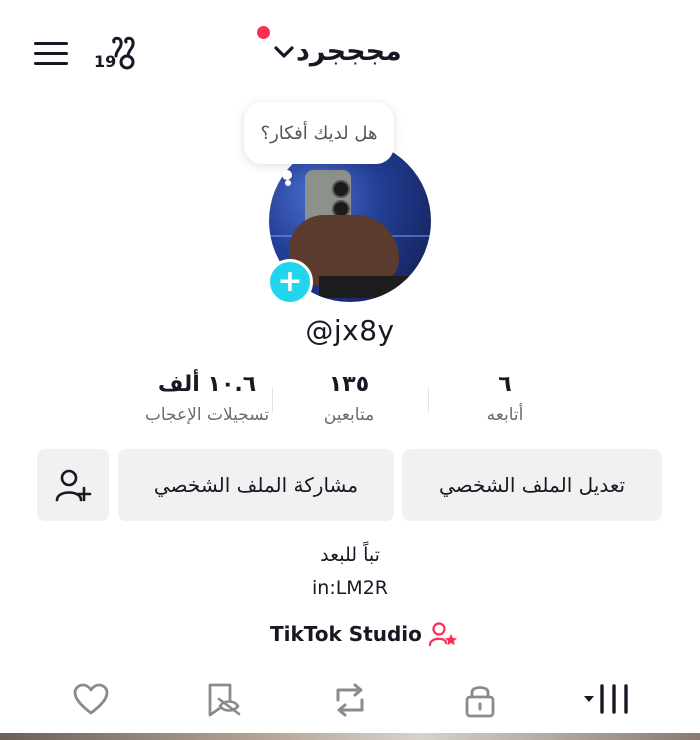  I want to click on heart-icon, so click(91, 699).